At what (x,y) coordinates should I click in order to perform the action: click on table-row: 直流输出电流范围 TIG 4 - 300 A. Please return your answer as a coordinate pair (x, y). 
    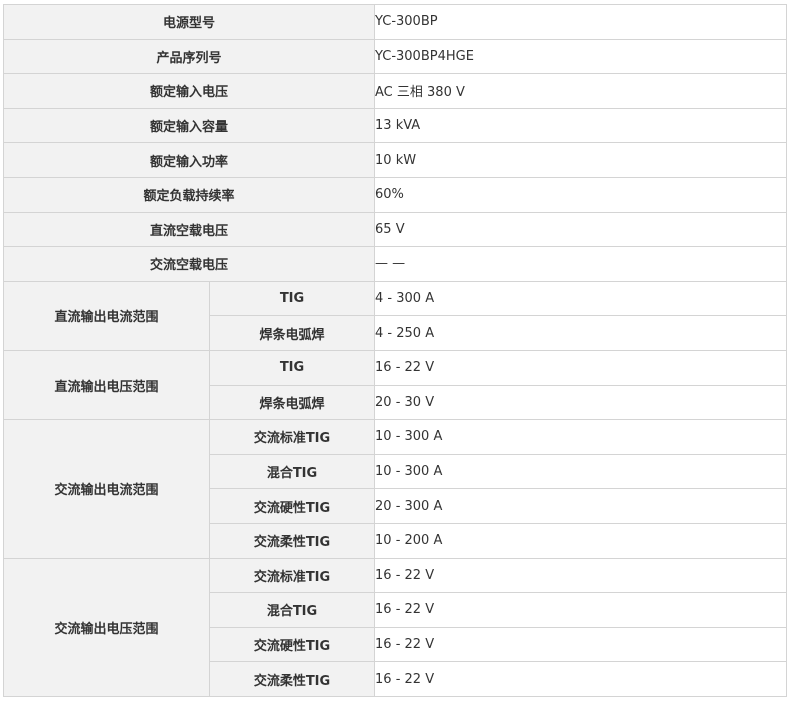
    Looking at the image, I should click on (395, 315).